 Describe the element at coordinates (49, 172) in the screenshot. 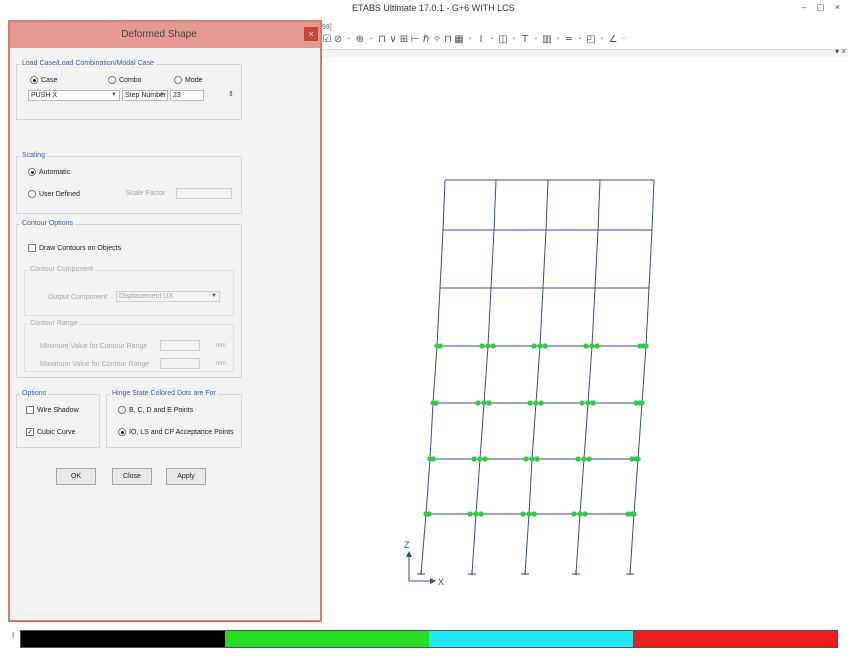

I see `automatic-radio: Automatic` at that location.